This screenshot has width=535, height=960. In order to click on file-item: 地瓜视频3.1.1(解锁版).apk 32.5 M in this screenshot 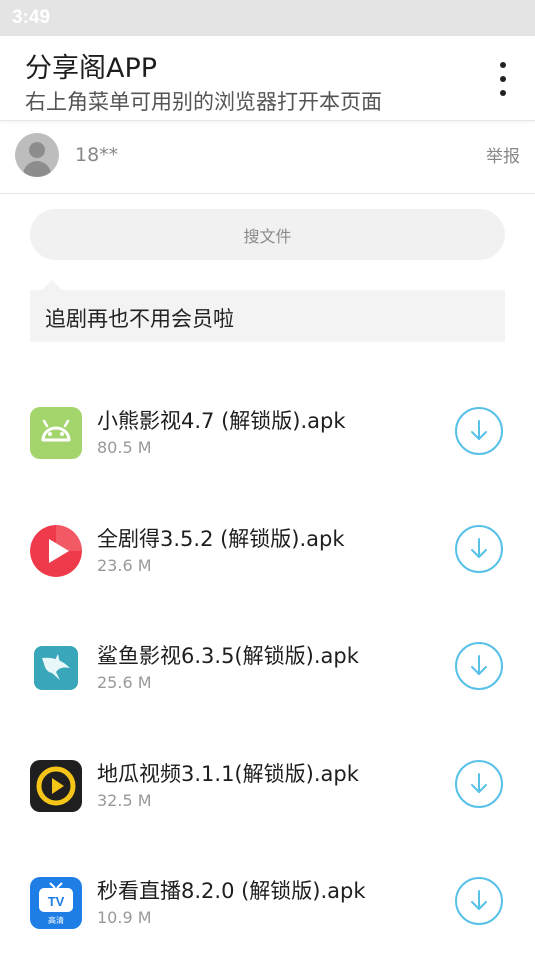, I will do `click(267, 784)`.